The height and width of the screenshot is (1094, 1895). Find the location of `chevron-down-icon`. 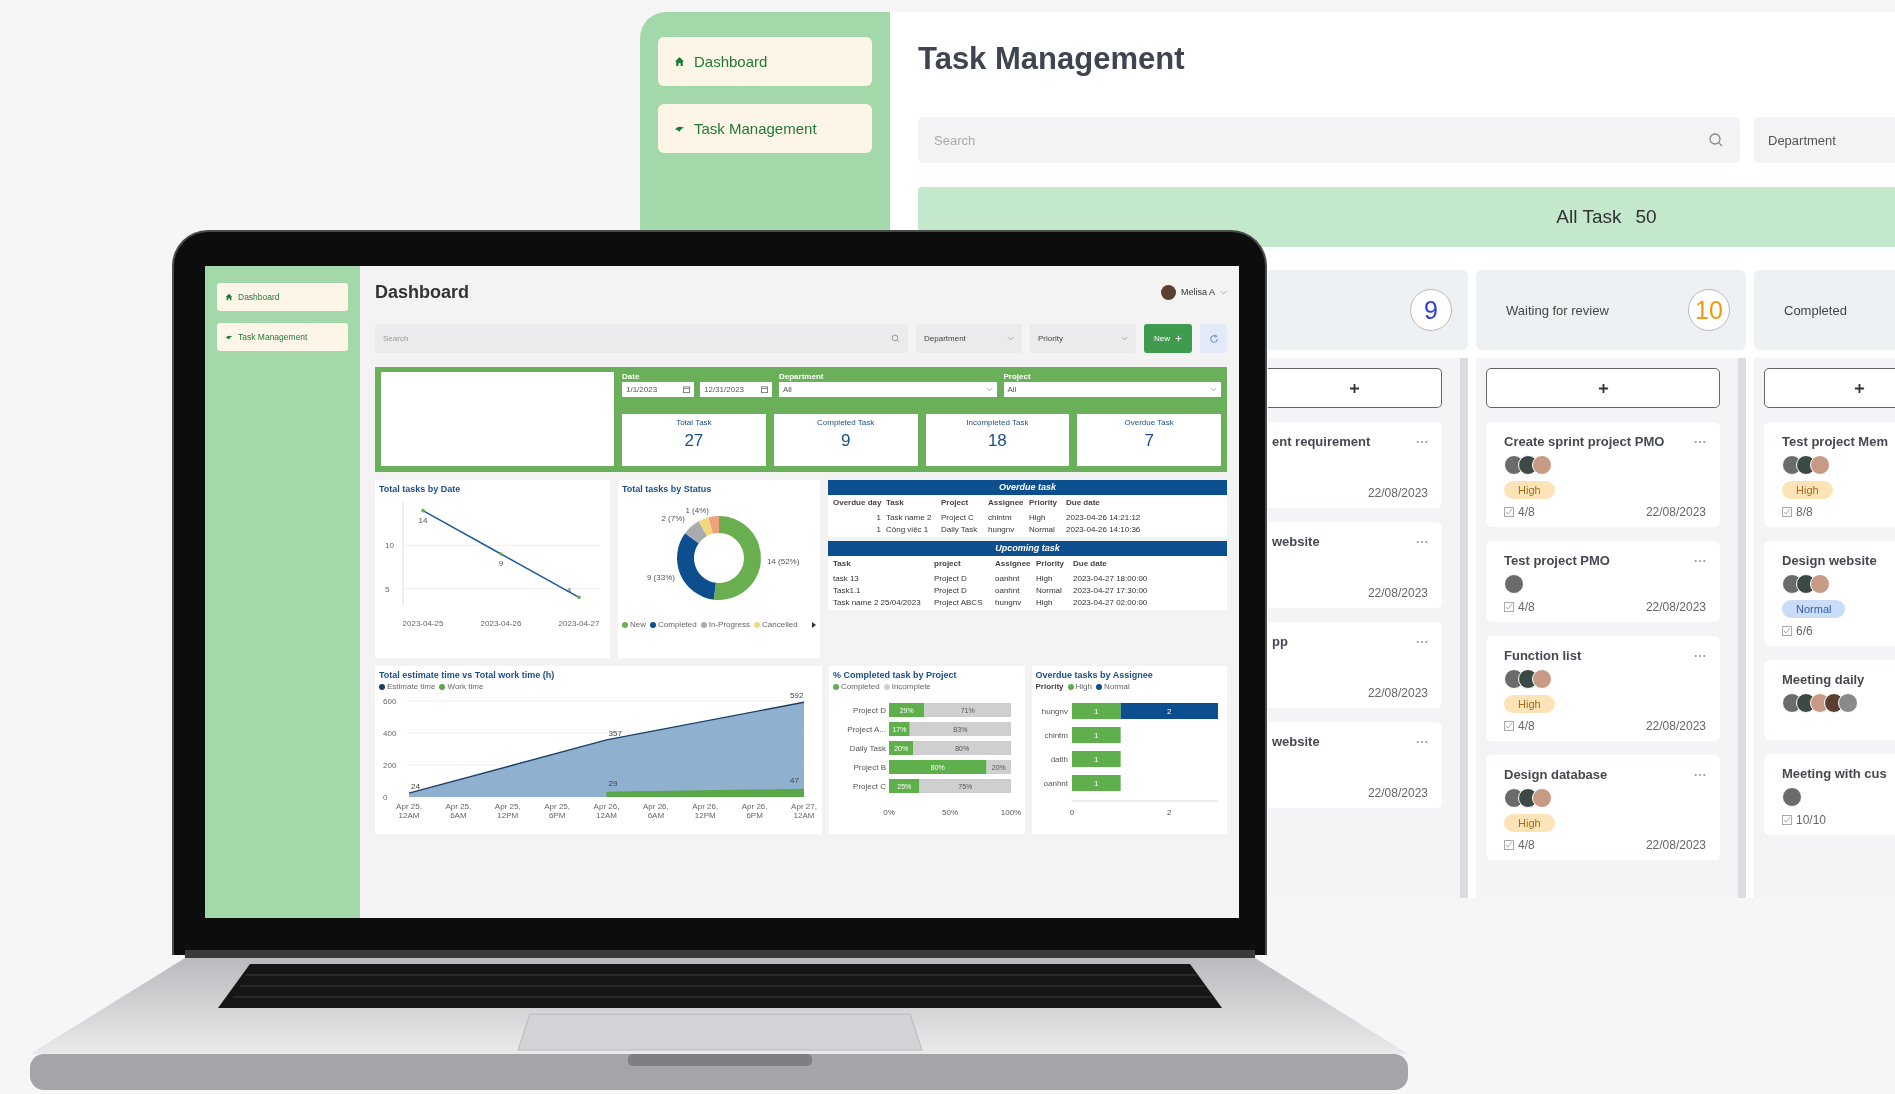

chevron-down-icon is located at coordinates (1010, 338).